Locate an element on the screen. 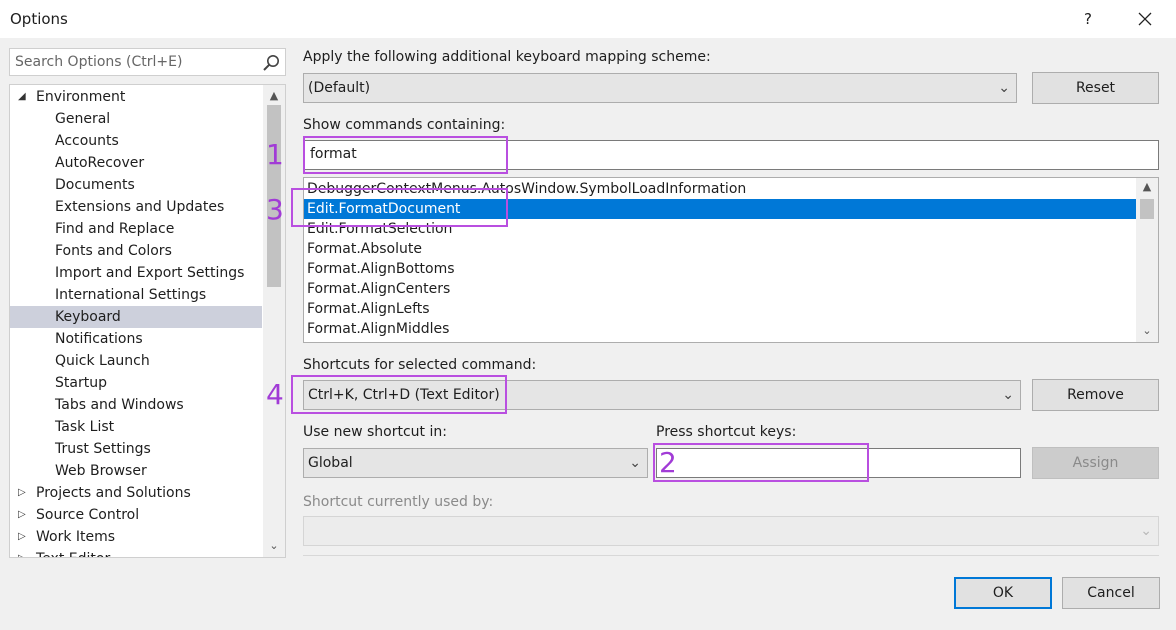  close-icon is located at coordinates (1145, 19).